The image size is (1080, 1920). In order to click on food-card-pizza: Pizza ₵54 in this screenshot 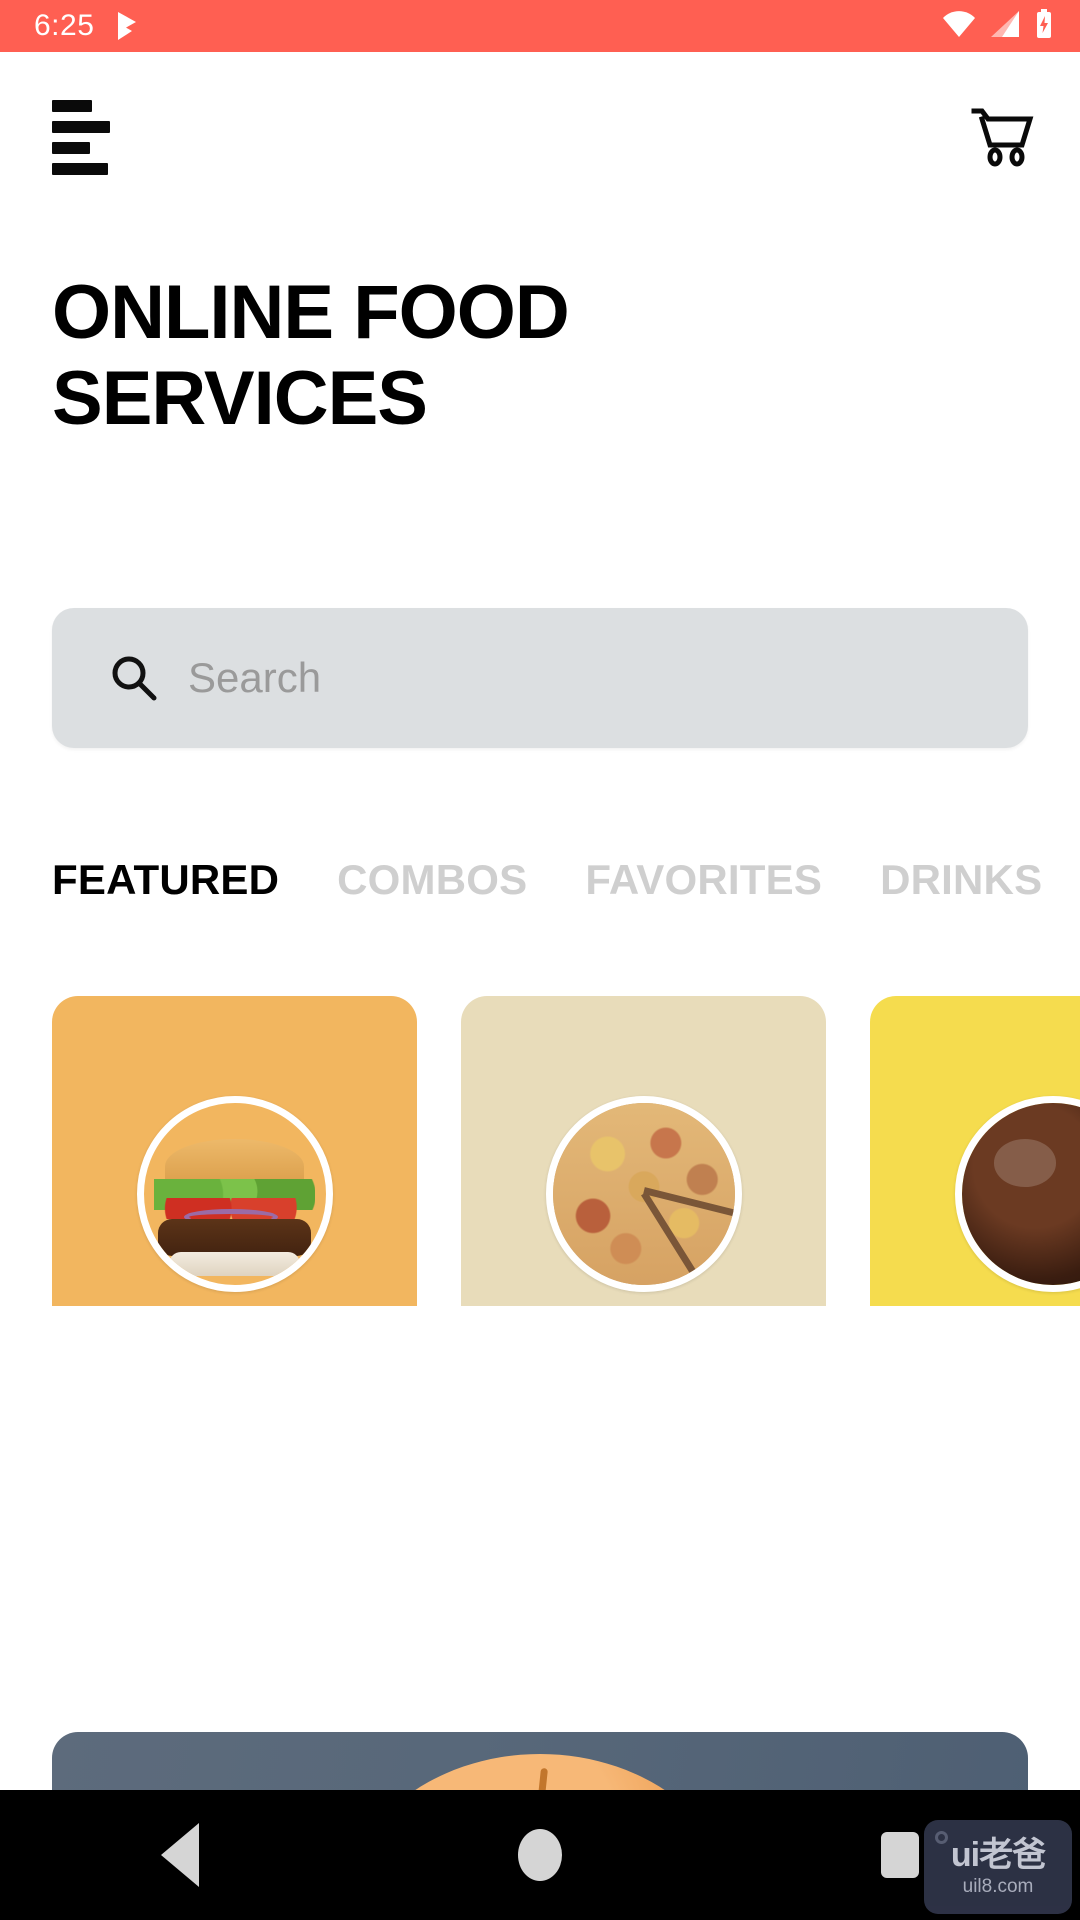, I will do `click(643, 1151)`.